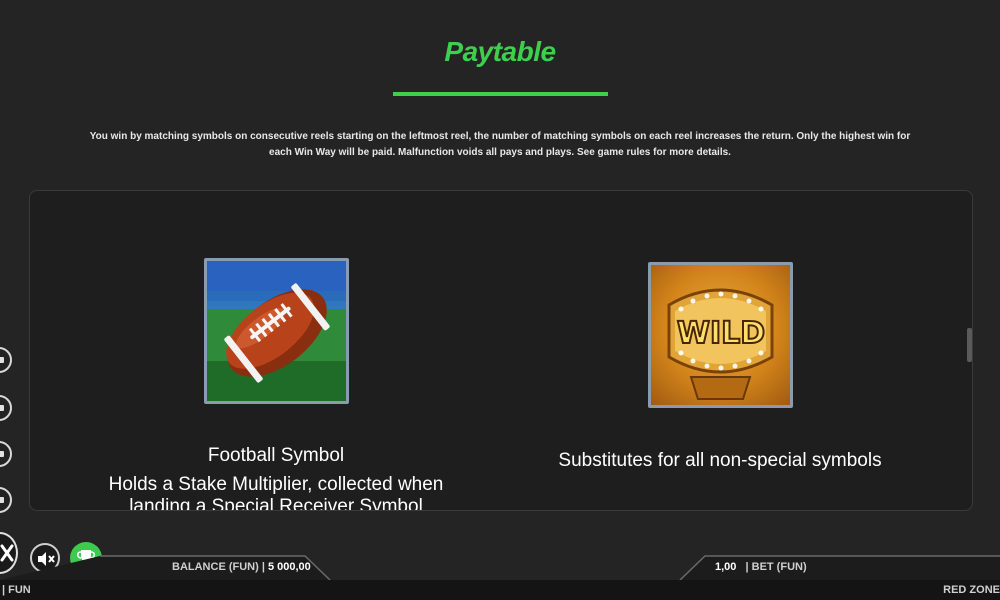 This screenshot has height=600, width=1000. Describe the element at coordinates (969, 345) in the screenshot. I see `panel-scrollbar` at that location.